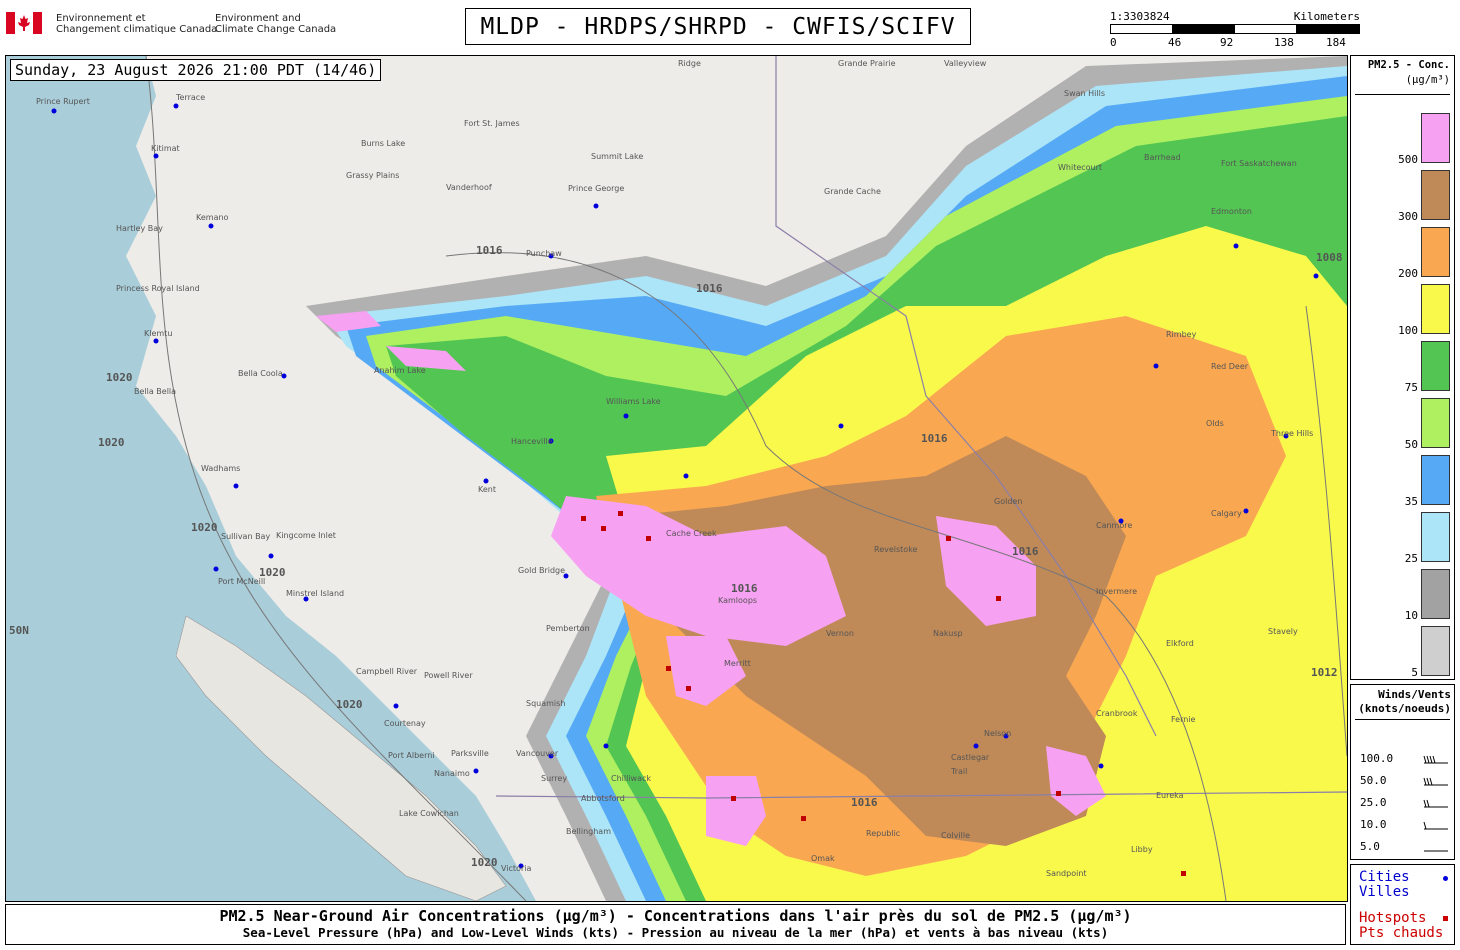 The width and height of the screenshot is (1460, 950). Describe the element at coordinates (19, 630) in the screenshot. I see `latitude-label: 50N` at that location.